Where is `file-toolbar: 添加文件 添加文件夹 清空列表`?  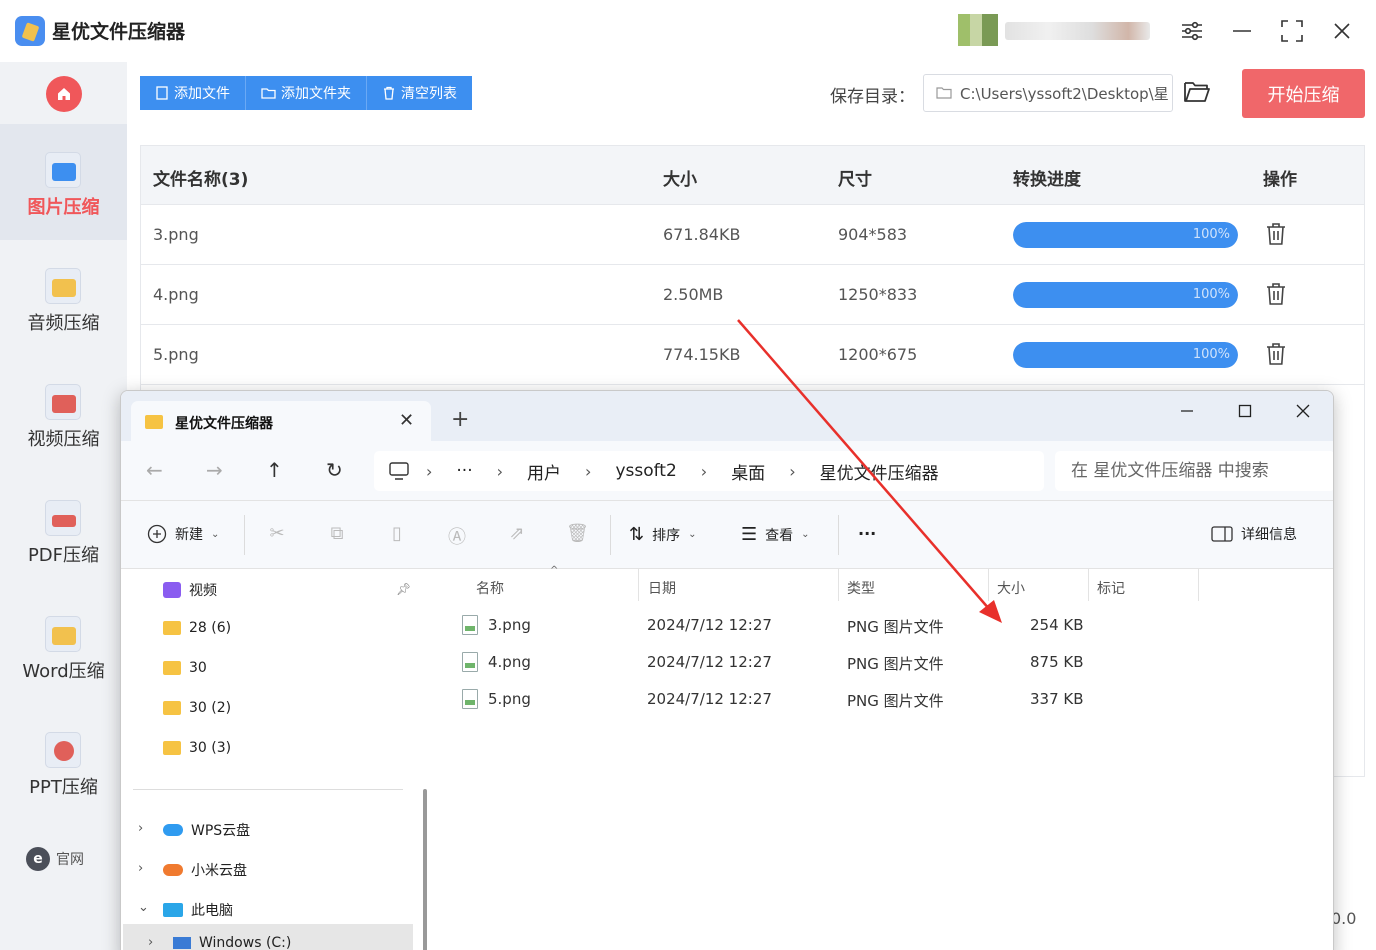
file-toolbar: 添加文件 添加文件夹 清空列表 is located at coordinates (306, 93).